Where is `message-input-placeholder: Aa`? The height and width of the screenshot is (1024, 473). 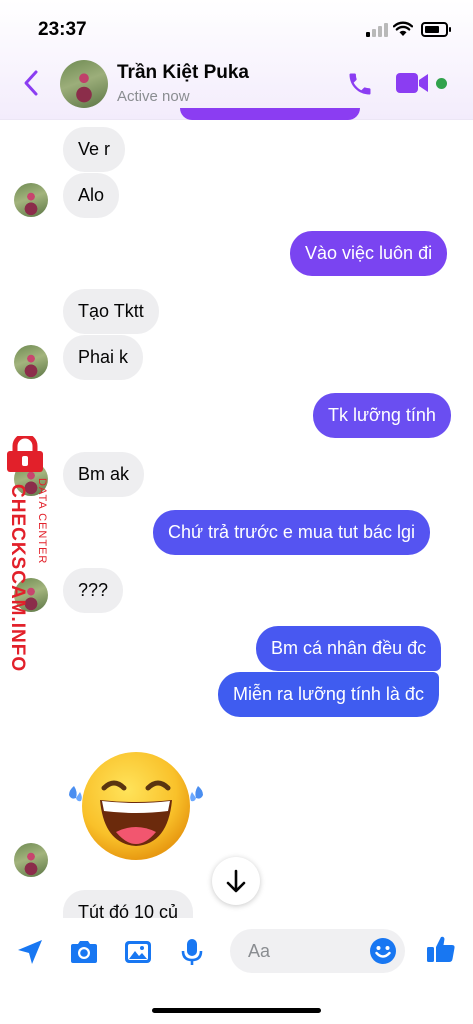 message-input-placeholder: Aa is located at coordinates (259, 951).